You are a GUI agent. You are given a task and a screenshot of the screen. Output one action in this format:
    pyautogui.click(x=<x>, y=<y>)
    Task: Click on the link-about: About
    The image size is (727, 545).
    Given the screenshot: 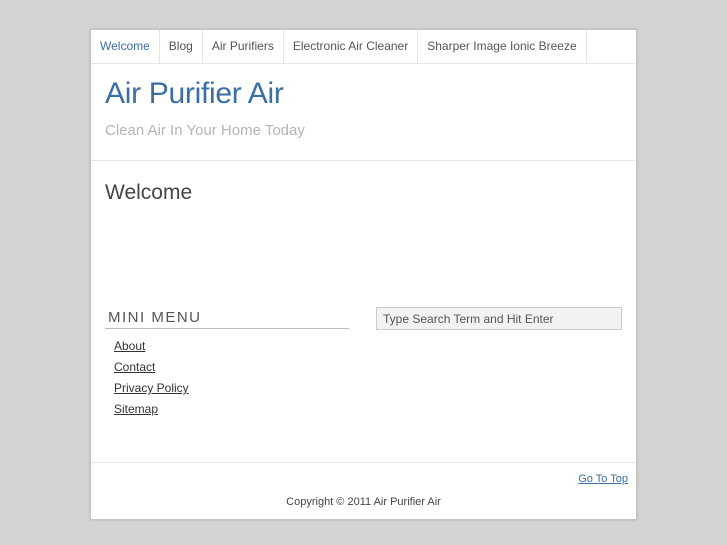 What is the action you would take?
    pyautogui.click(x=129, y=346)
    